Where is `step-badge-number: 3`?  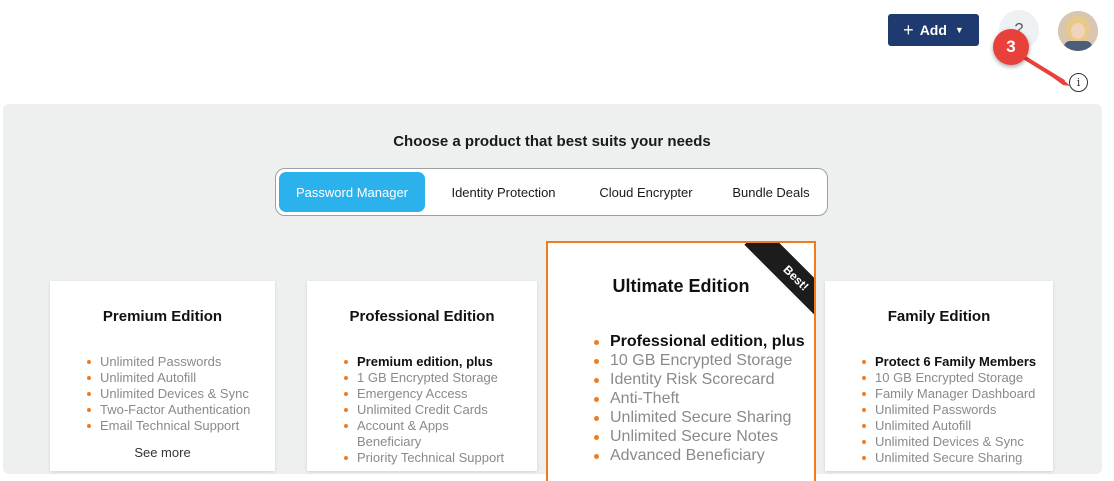 step-badge-number: 3 is located at coordinates (1011, 46).